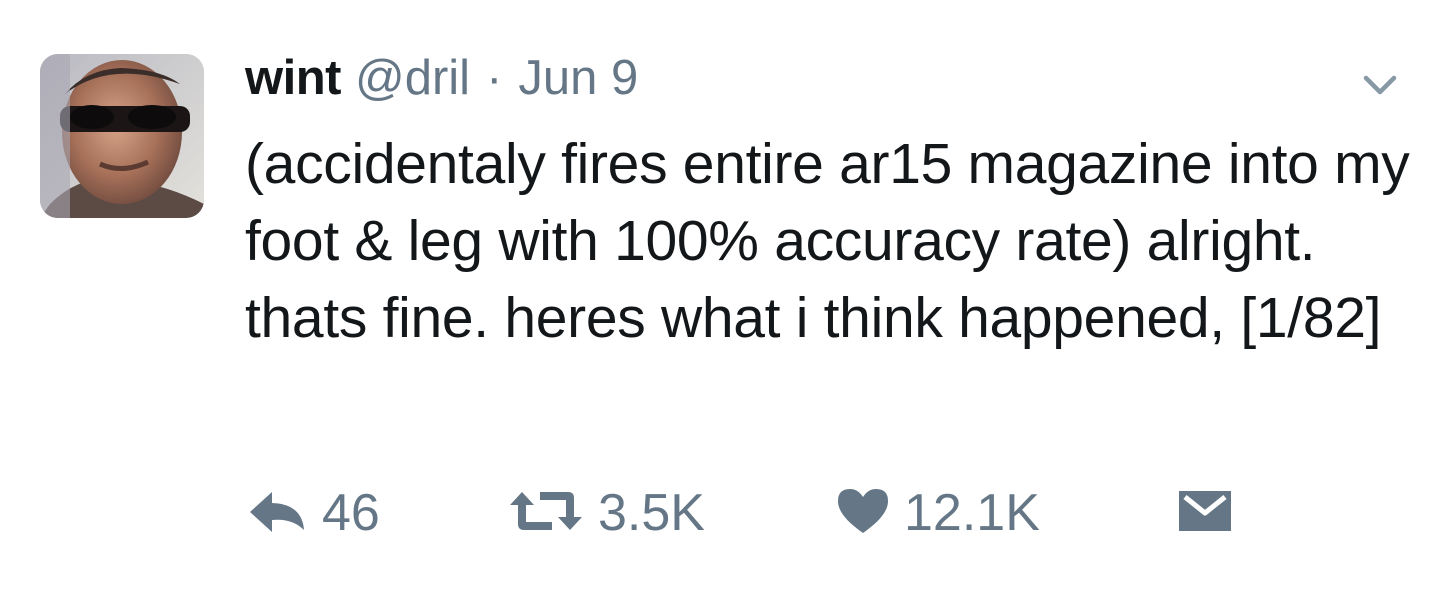  What do you see at coordinates (972, 513) in the screenshot?
I see `like-count: 12.1K` at bounding box center [972, 513].